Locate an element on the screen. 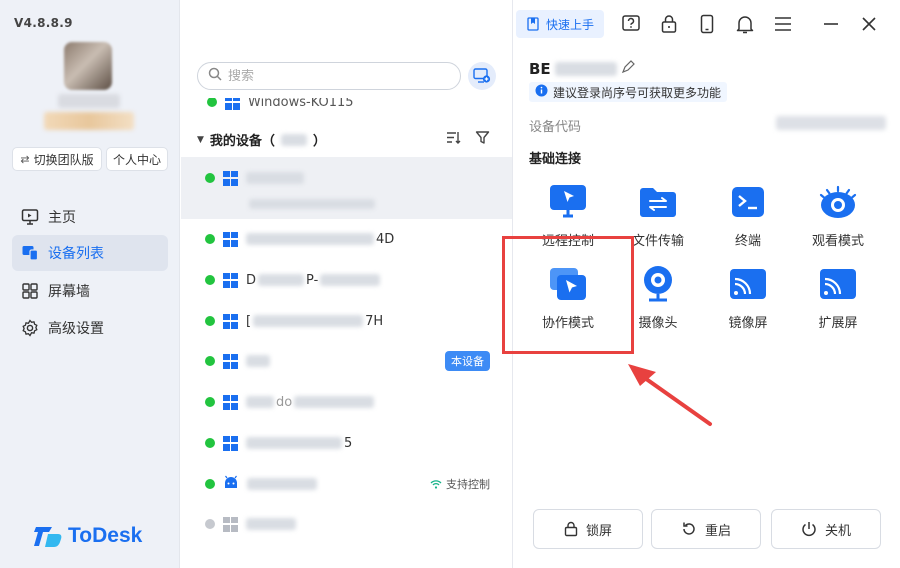  device-name-suffix: 4D is located at coordinates (385, 239).